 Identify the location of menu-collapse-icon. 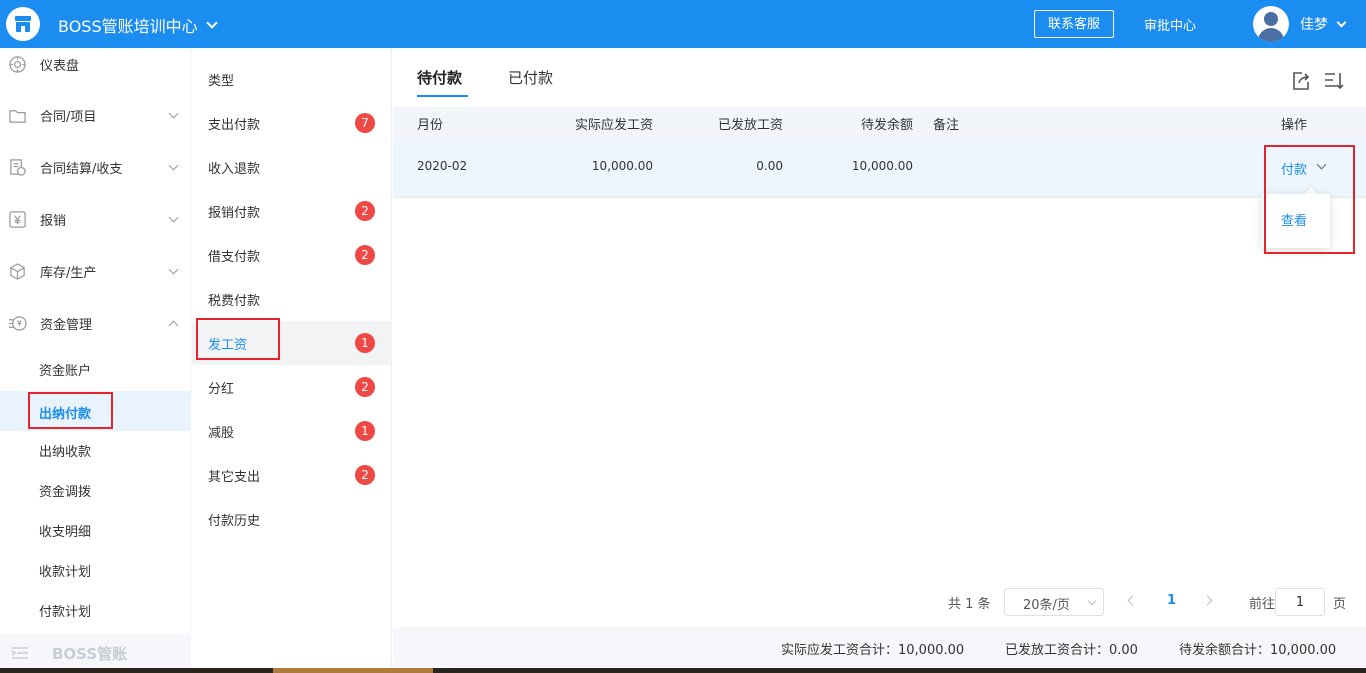
(20, 653).